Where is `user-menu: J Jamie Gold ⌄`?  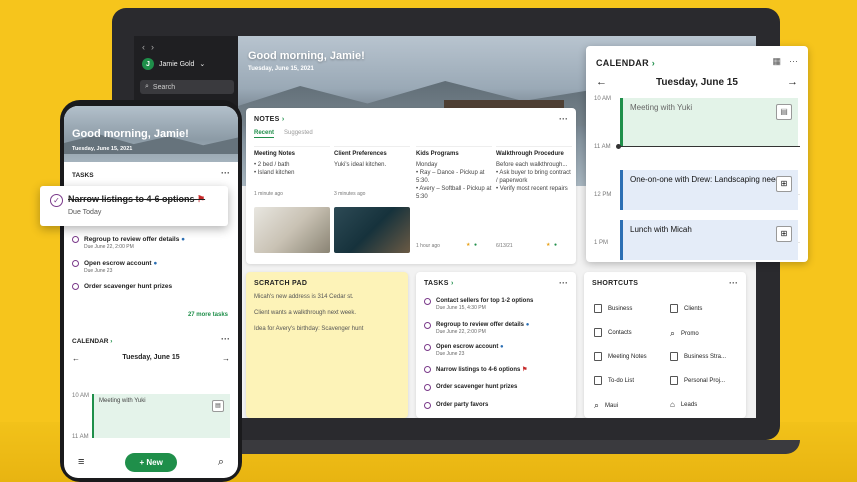 user-menu: J Jamie Gold ⌄ is located at coordinates (173, 64).